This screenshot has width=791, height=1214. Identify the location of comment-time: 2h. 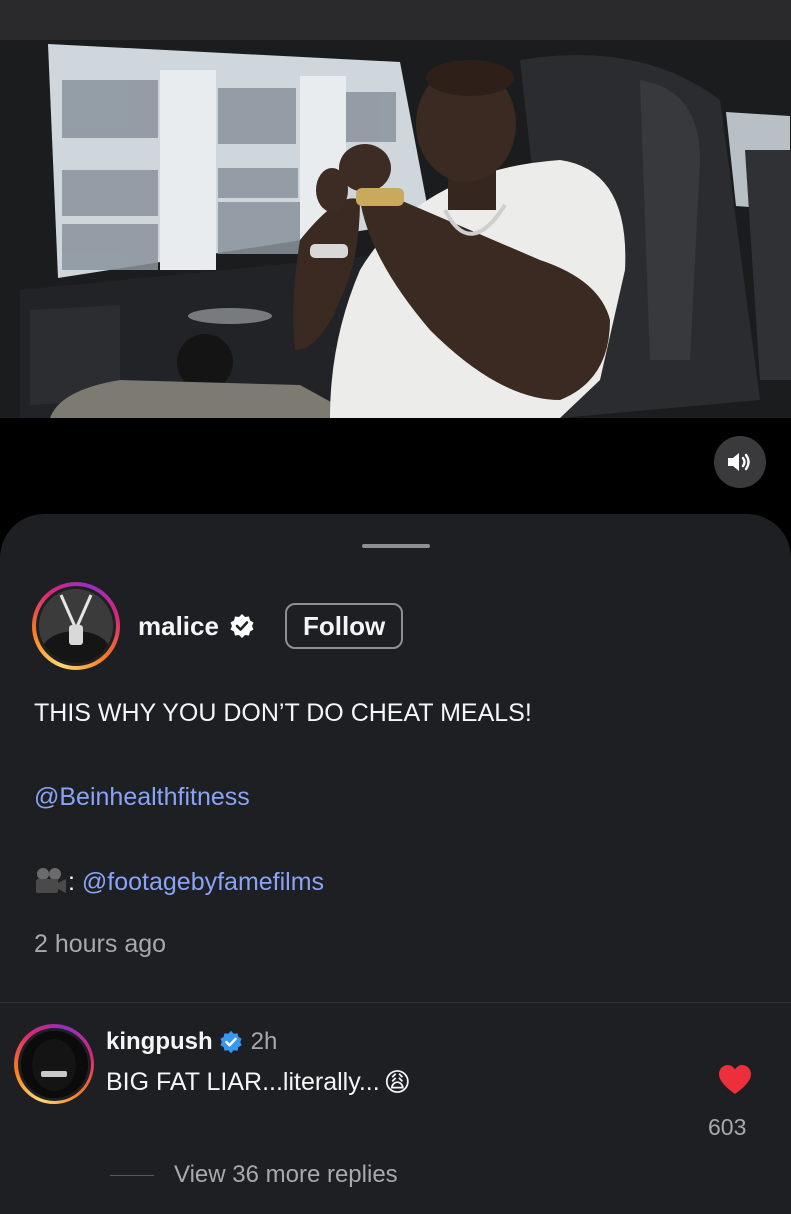
(264, 1041).